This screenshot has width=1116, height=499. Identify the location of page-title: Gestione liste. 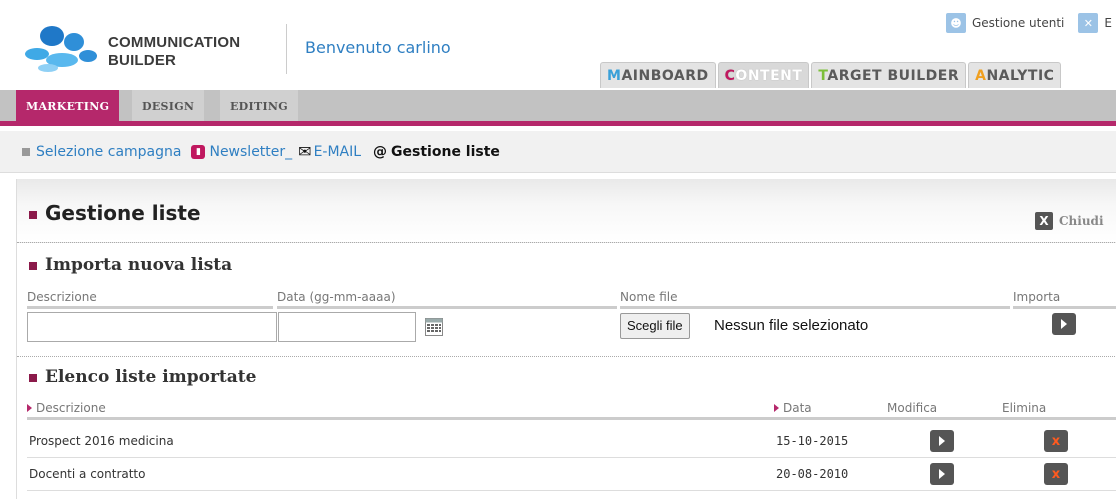
(115, 213).